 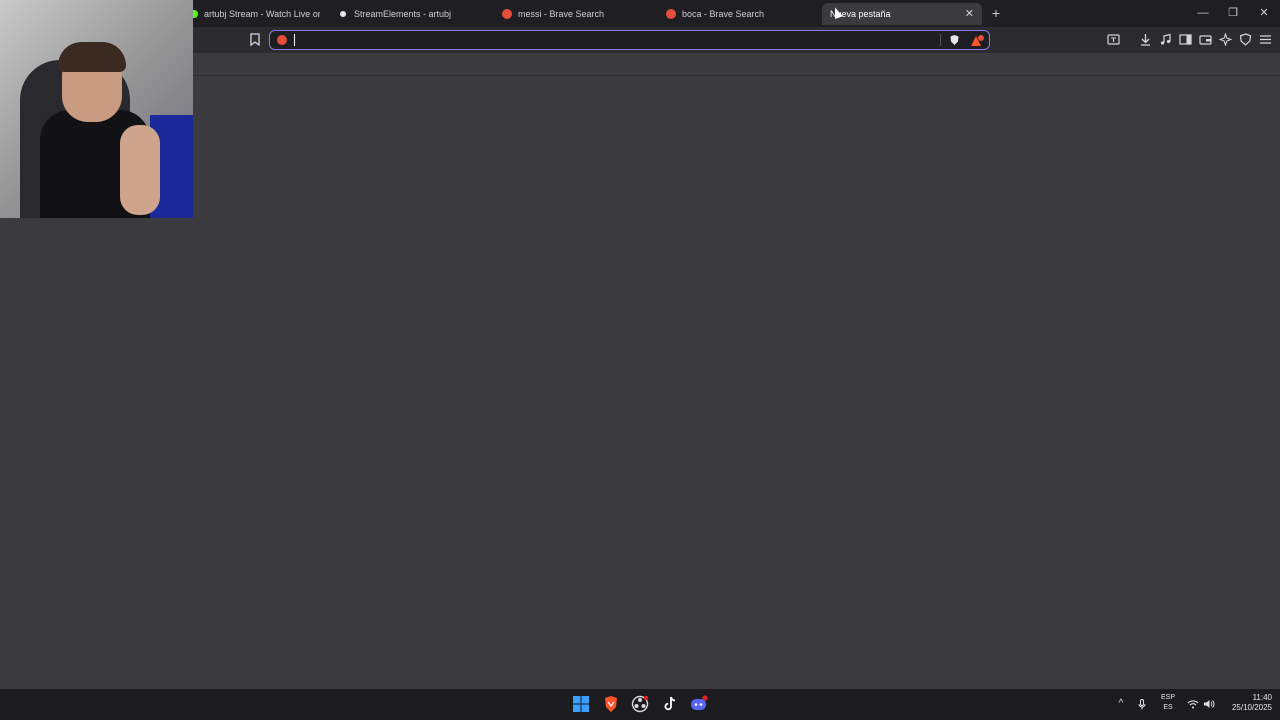 I want to click on brave-rewards-icon, so click(x=977, y=40).